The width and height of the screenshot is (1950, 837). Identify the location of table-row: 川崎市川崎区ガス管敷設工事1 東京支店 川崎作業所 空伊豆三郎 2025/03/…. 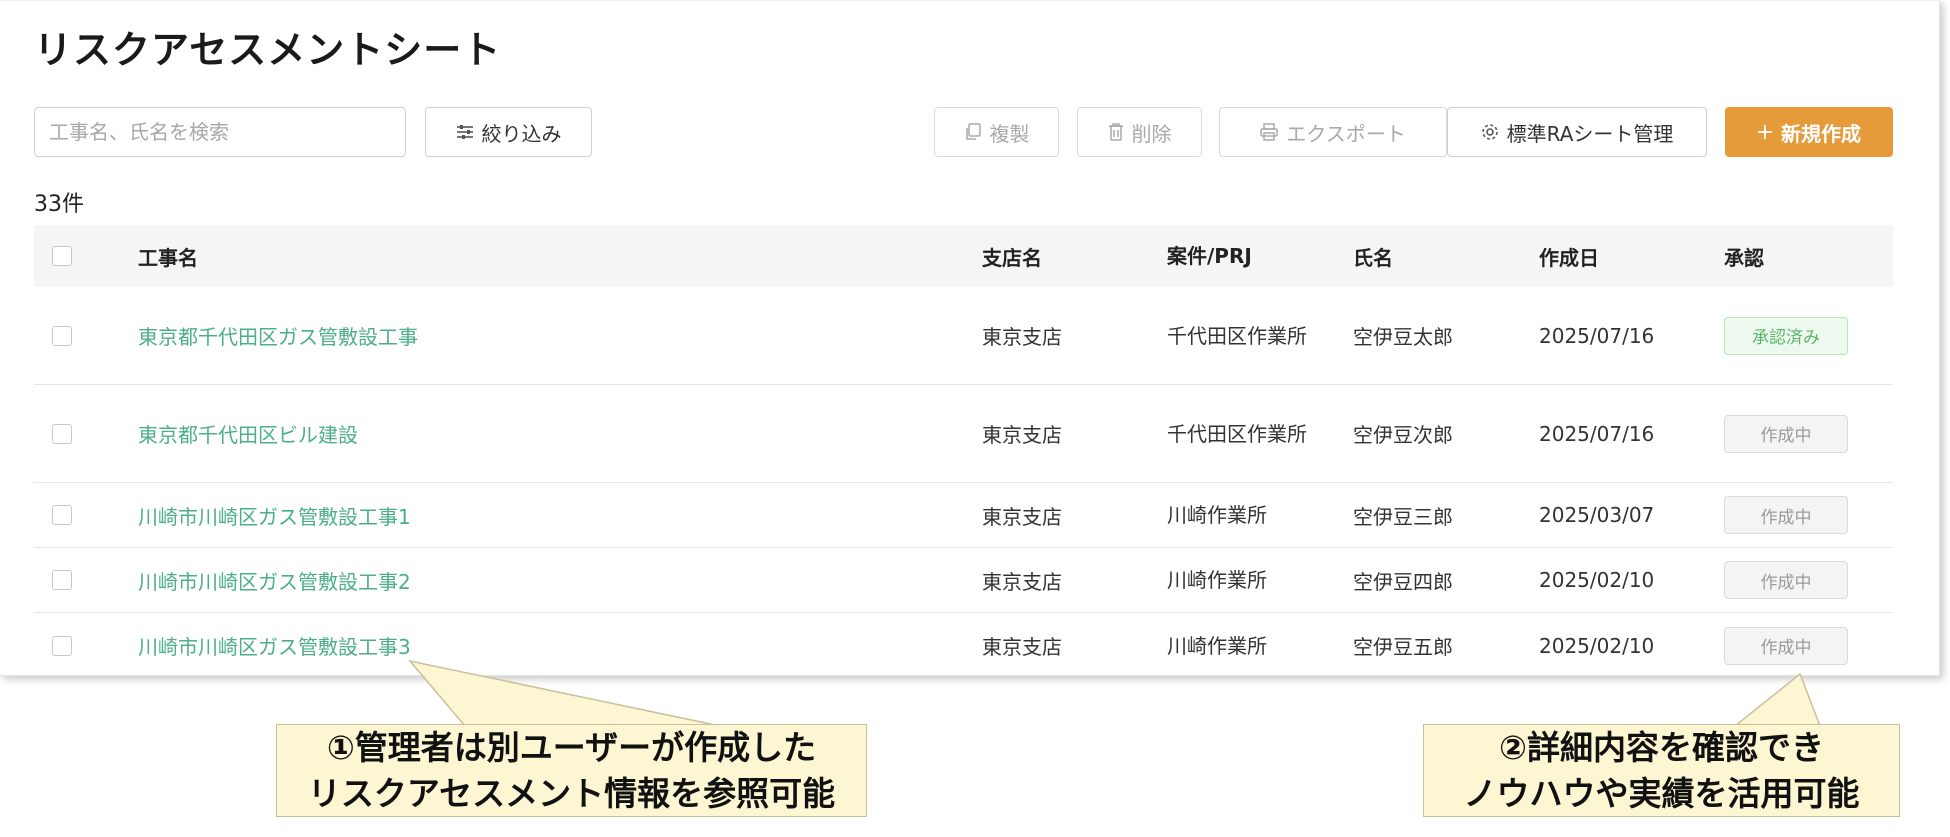
(963, 515).